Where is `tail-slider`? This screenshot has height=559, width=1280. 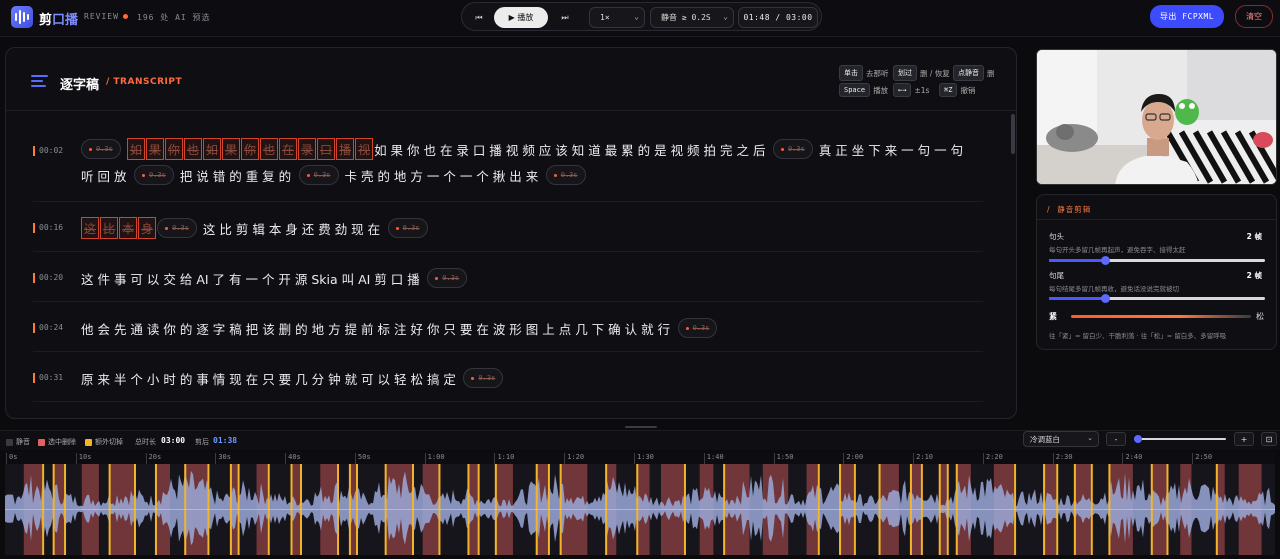
tail-slider is located at coordinates (1157, 298).